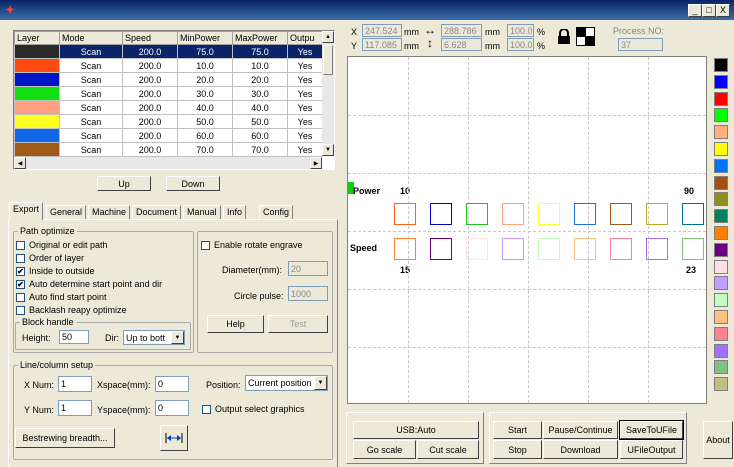 Image resolution: width=734 pixels, height=467 pixels. What do you see at coordinates (308, 268) in the screenshot?
I see `diameter-input: 20` at bounding box center [308, 268].